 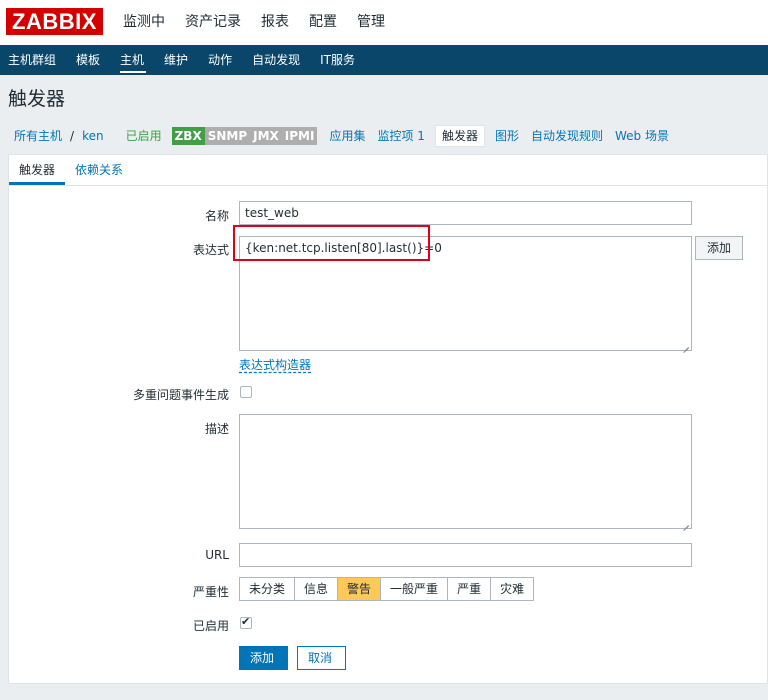 What do you see at coordinates (268, 589) in the screenshot?
I see `severity-not-classified: 未分类` at bounding box center [268, 589].